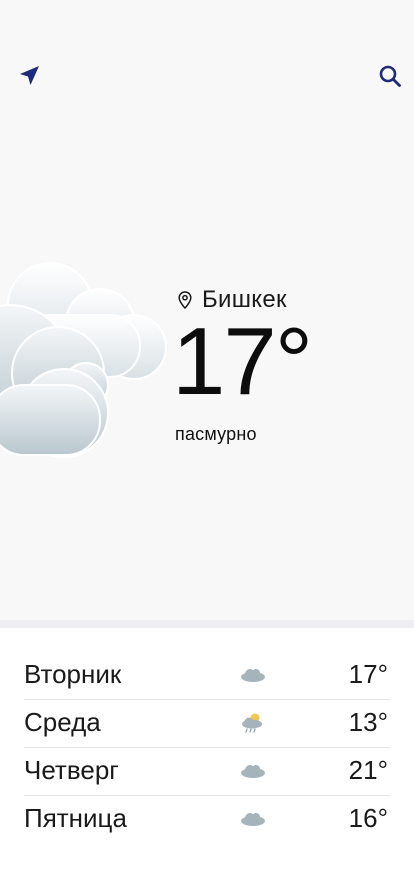 The width and height of the screenshot is (414, 896). What do you see at coordinates (207, 772) in the screenshot?
I see `forecast-row: Четверг 21°` at bounding box center [207, 772].